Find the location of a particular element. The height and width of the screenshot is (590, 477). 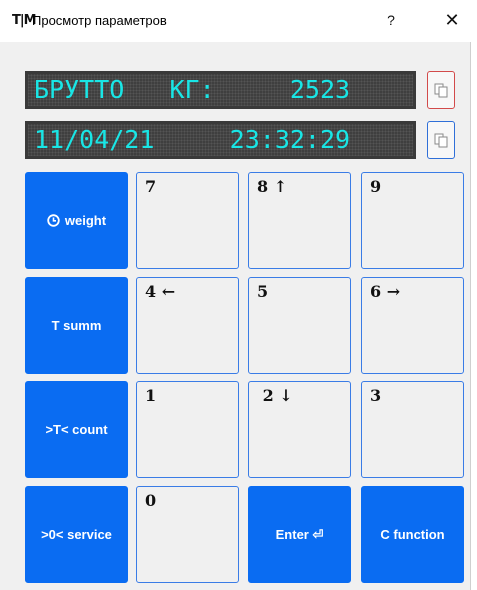

key-3: 3 is located at coordinates (412, 429).